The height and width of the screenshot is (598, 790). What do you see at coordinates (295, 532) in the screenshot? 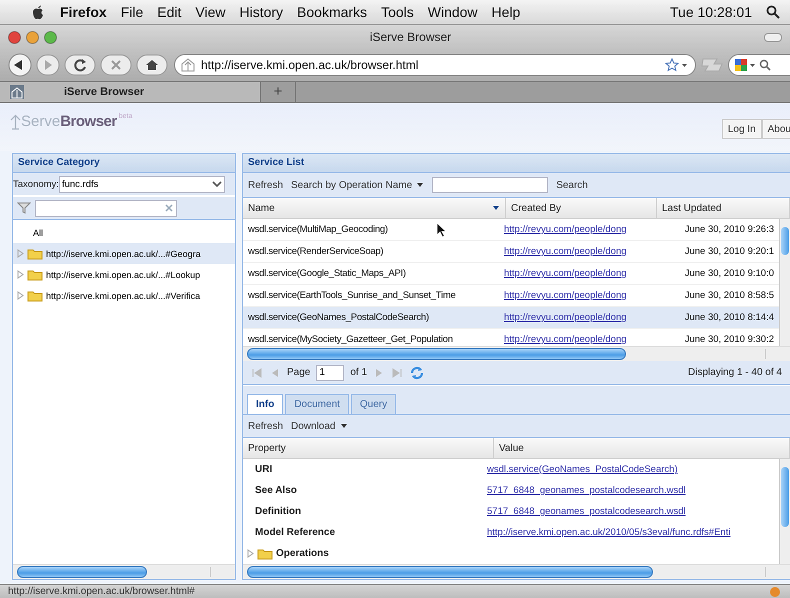
I see `property-name: Model Reference` at bounding box center [295, 532].